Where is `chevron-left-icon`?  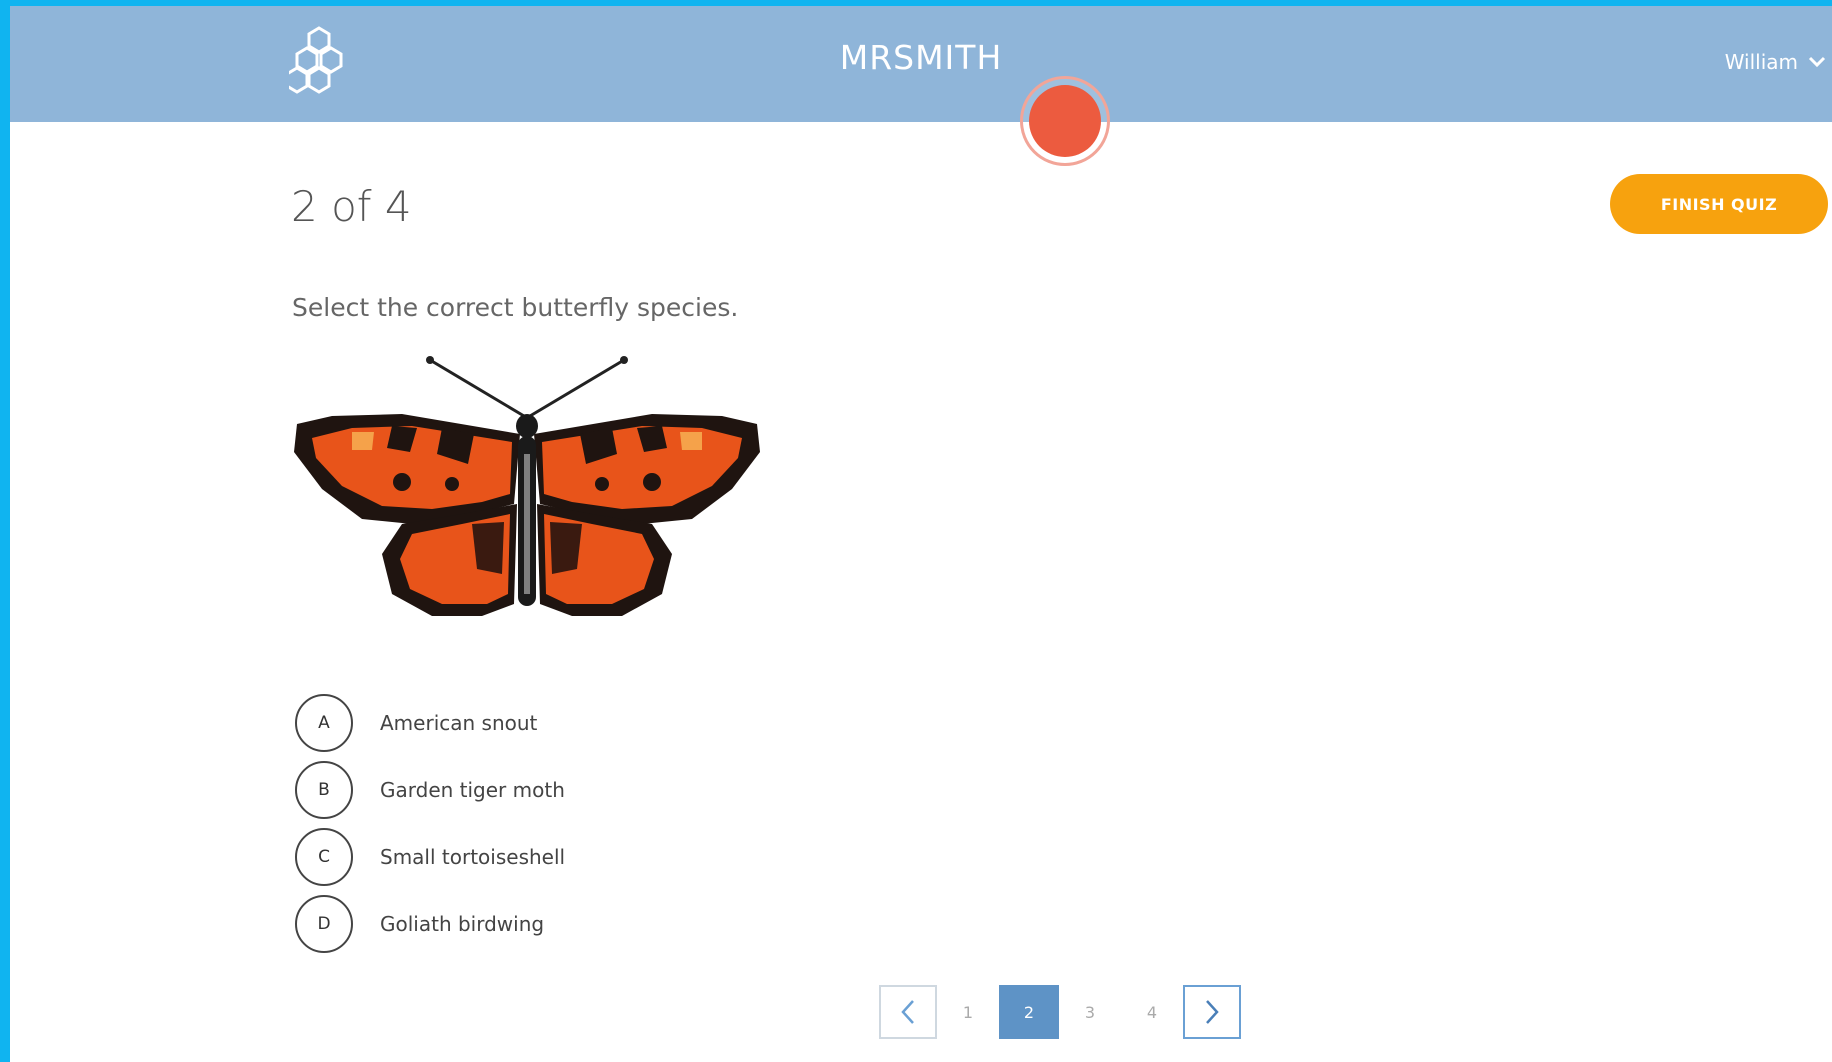
chevron-left-icon is located at coordinates (907, 1012).